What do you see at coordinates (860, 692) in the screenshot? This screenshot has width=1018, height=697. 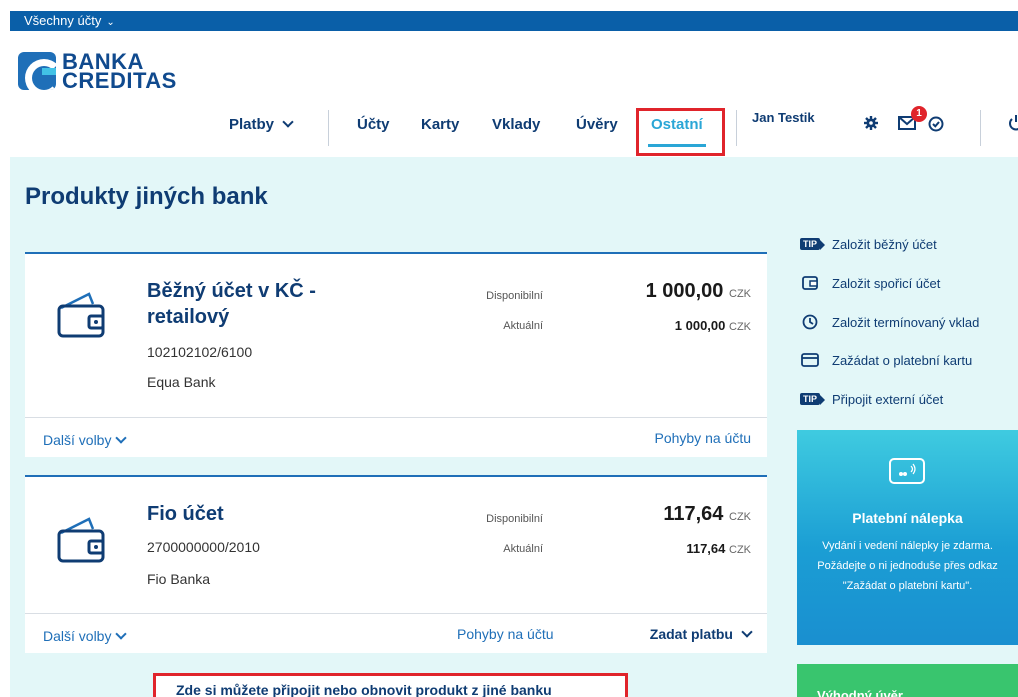 I see `promo2-title: Výhodný úvěr` at bounding box center [860, 692].